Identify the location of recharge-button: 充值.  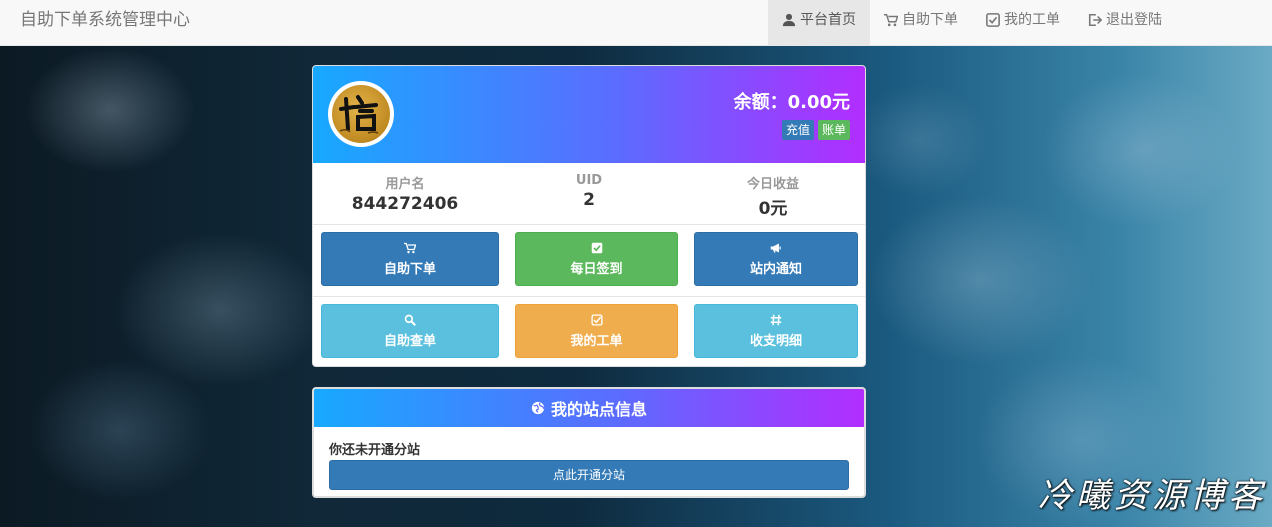
(797, 130).